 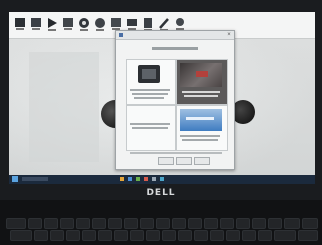 What do you see at coordinates (52, 24) in the screenshot?
I see `play-icon` at bounding box center [52, 24].